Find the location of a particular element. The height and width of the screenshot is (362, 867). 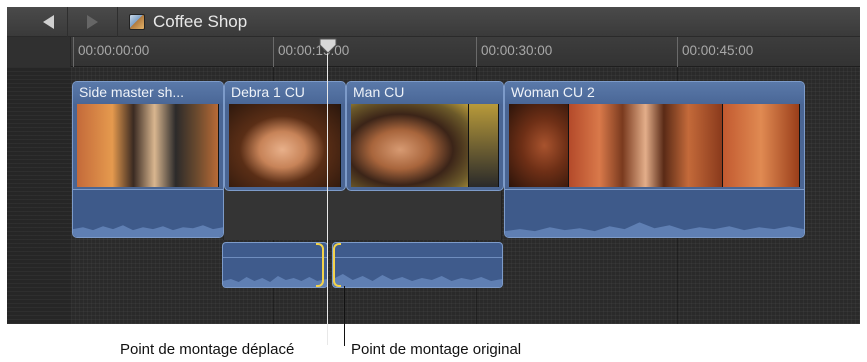

forward-button is located at coordinates (92, 22).